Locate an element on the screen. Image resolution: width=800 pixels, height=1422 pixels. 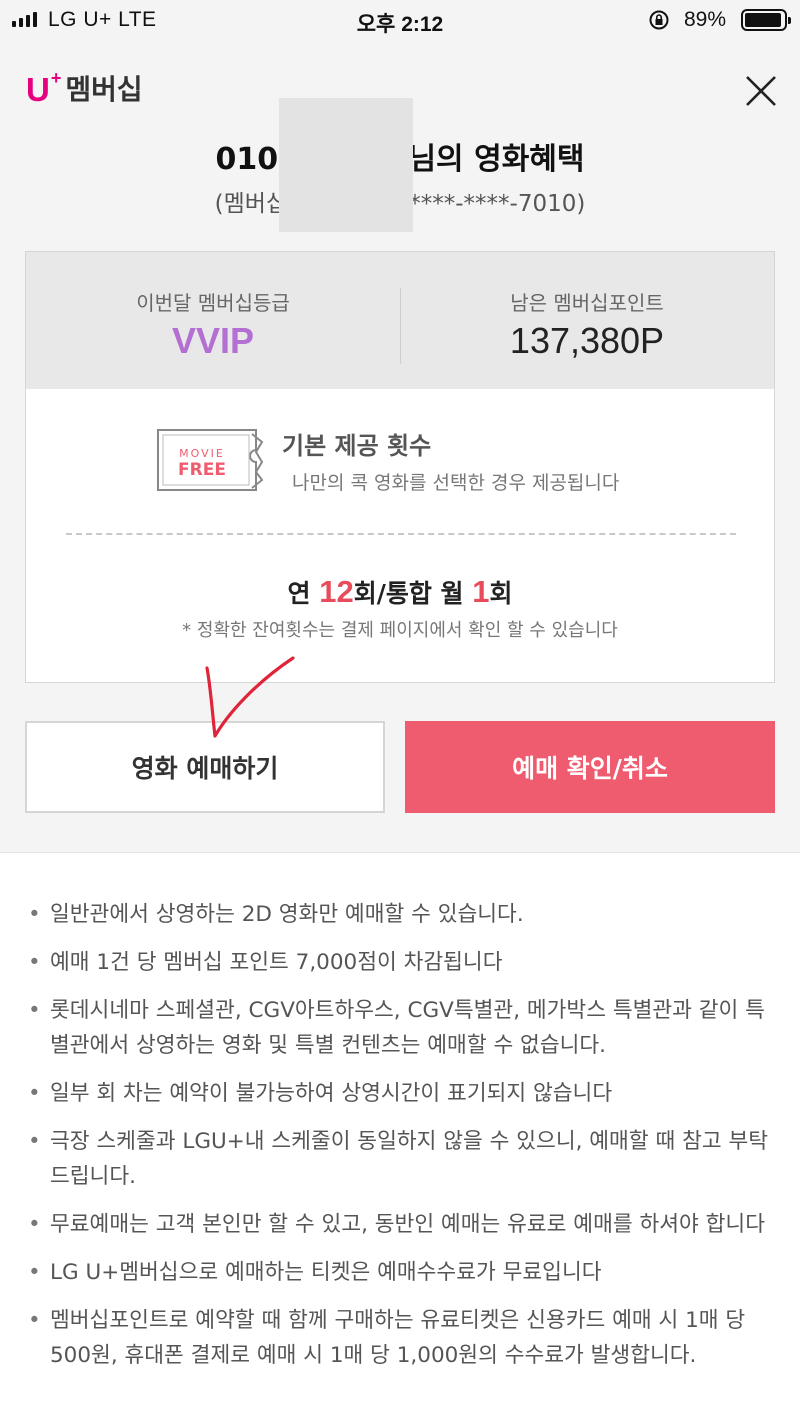
membership-summary: 이번달 멤버십등급 VVIP 남은 멤버십포인트 137,380P is located at coordinates (400, 320).